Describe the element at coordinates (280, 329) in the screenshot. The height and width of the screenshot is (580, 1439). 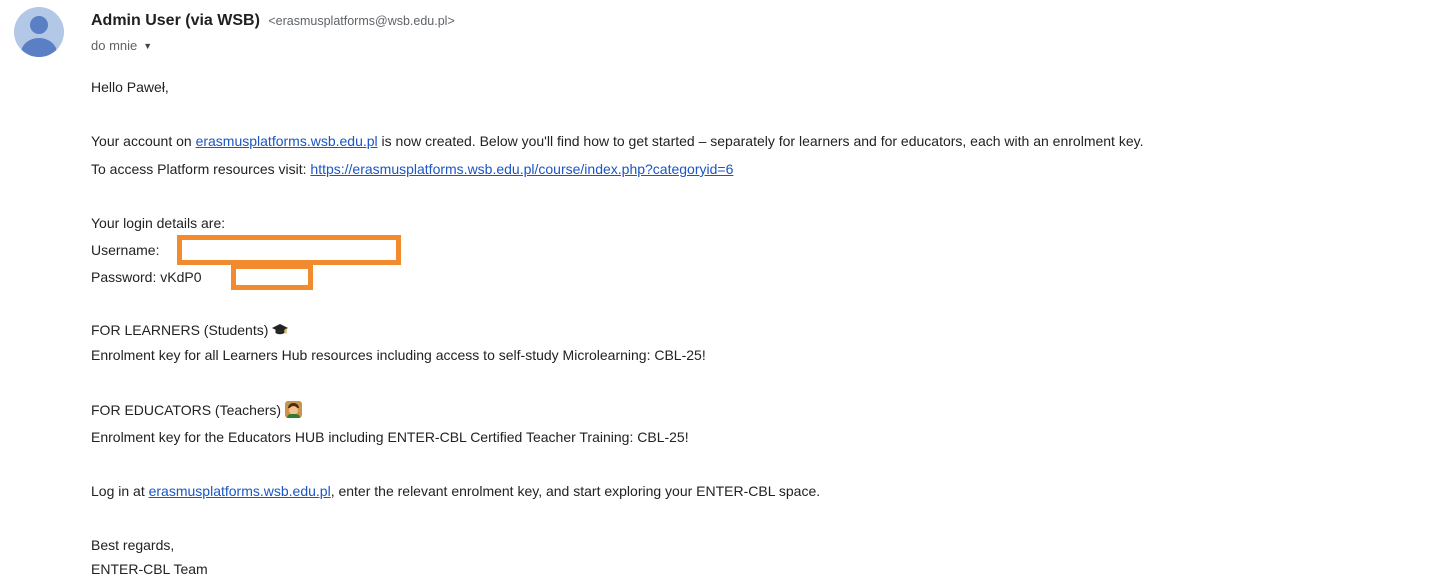
I see `graduation-cap-icon` at that location.